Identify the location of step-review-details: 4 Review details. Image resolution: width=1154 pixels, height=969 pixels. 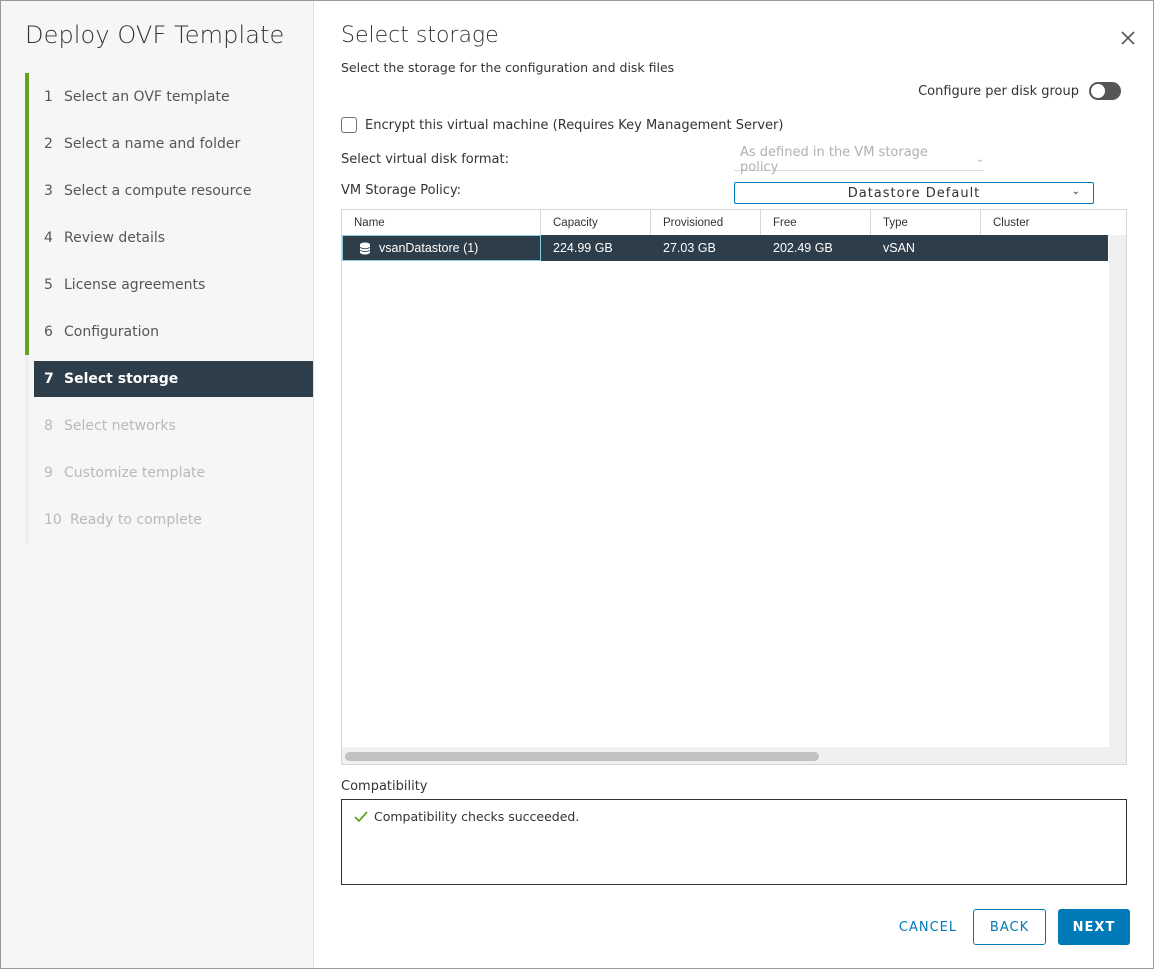
(169, 237).